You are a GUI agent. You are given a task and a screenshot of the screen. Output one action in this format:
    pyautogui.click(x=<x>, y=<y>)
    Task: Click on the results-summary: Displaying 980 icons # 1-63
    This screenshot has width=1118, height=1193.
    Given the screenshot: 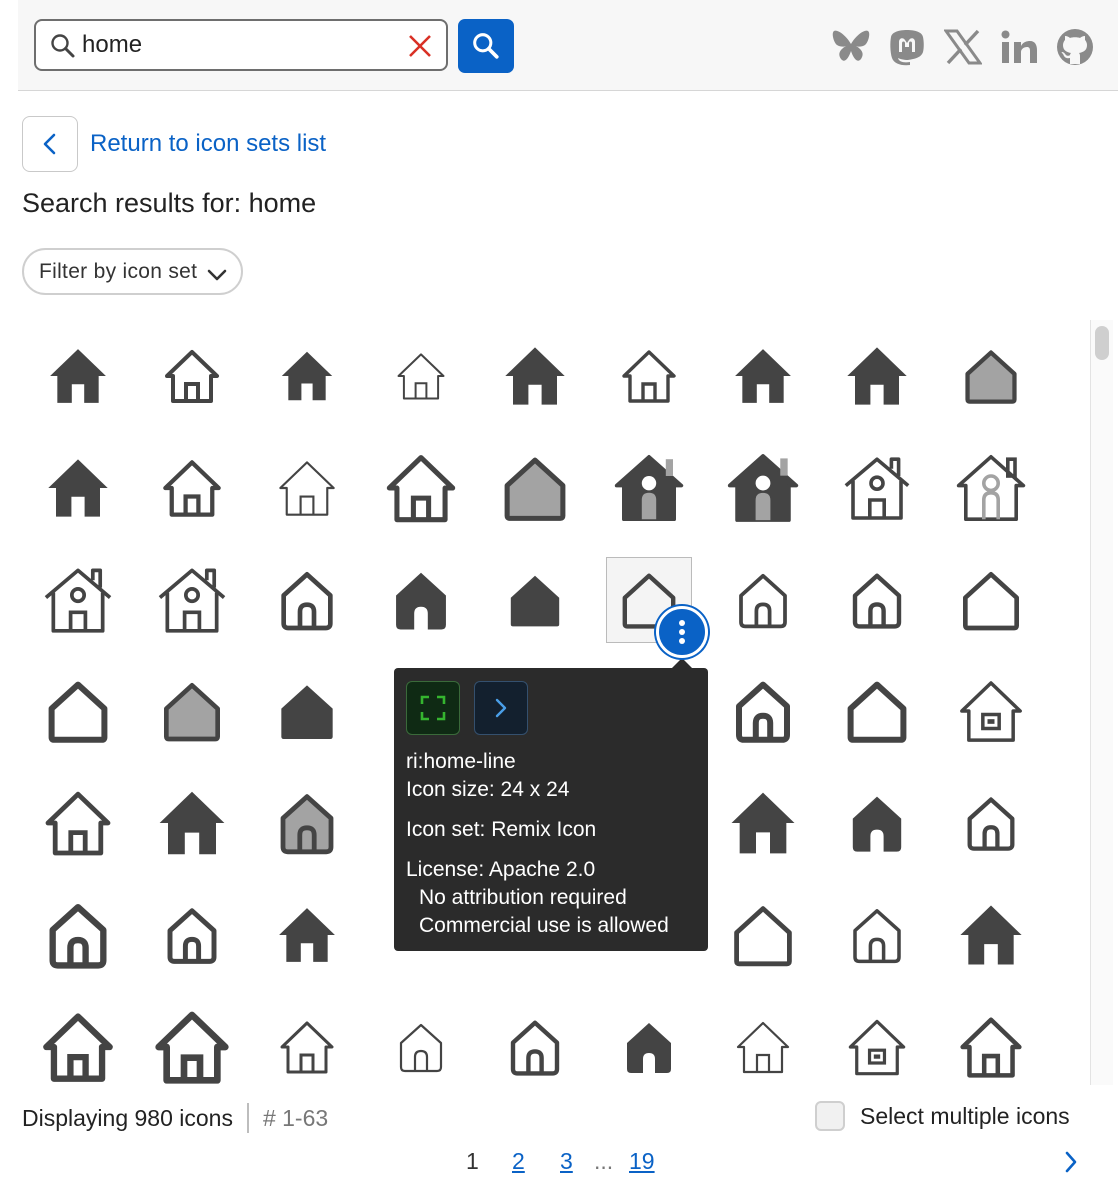 What is the action you would take?
    pyautogui.click(x=175, y=1118)
    